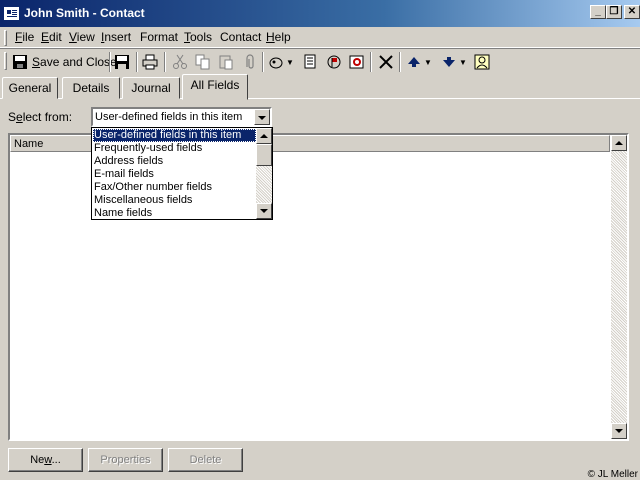 The height and width of the screenshot is (480, 640). I want to click on restore-button: ❐, so click(614, 12).